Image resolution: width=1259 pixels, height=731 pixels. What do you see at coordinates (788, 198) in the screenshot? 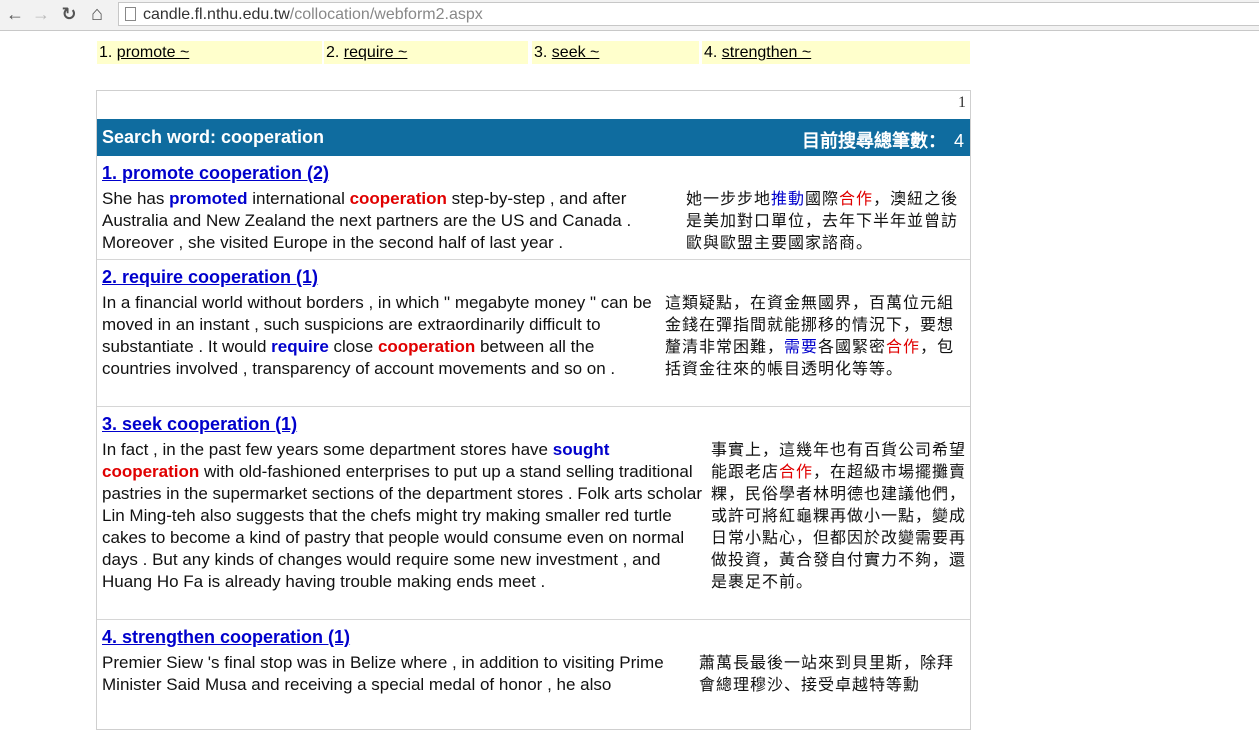
I see `verb-highlight: 推動` at bounding box center [788, 198].